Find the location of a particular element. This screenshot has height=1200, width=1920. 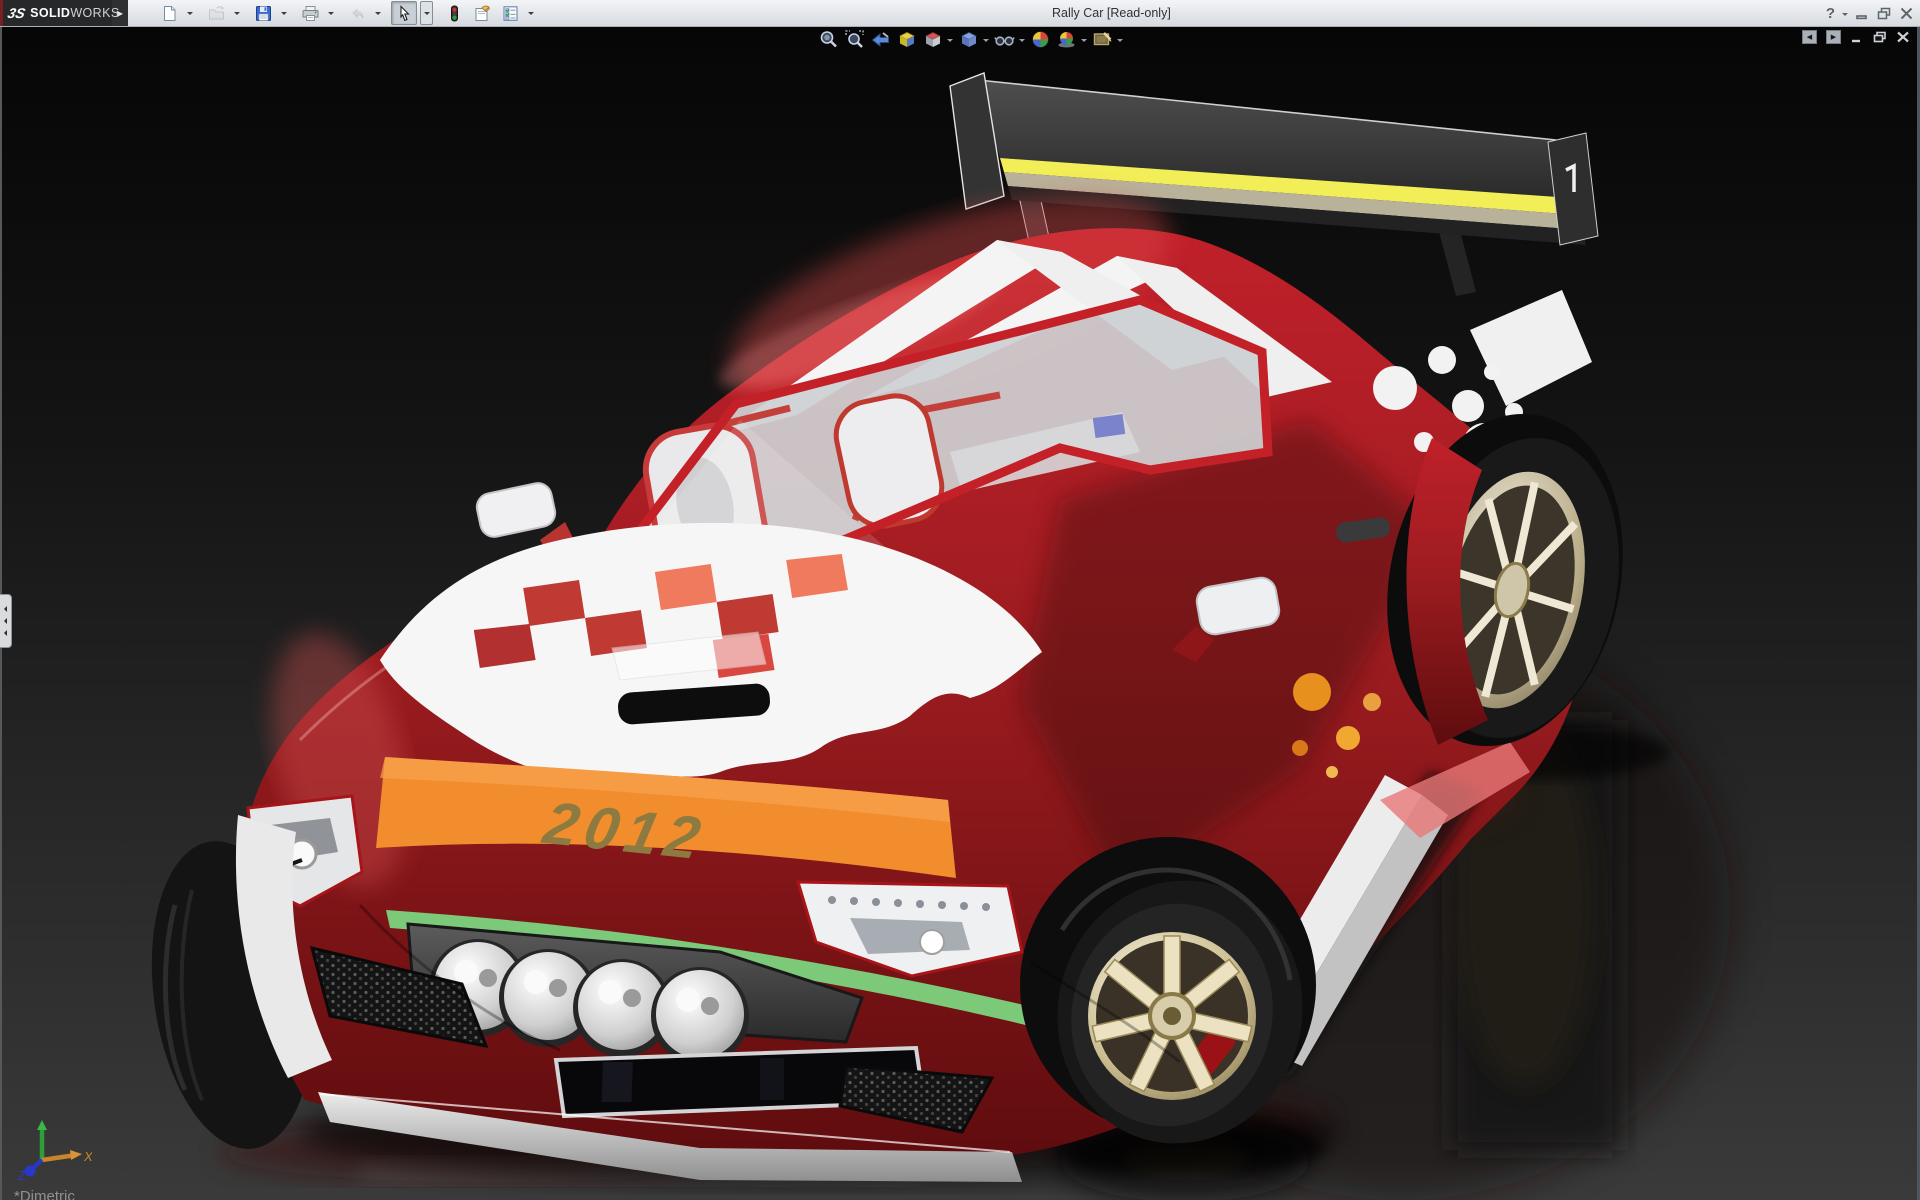

zoom-area-icon is located at coordinates (854, 38).